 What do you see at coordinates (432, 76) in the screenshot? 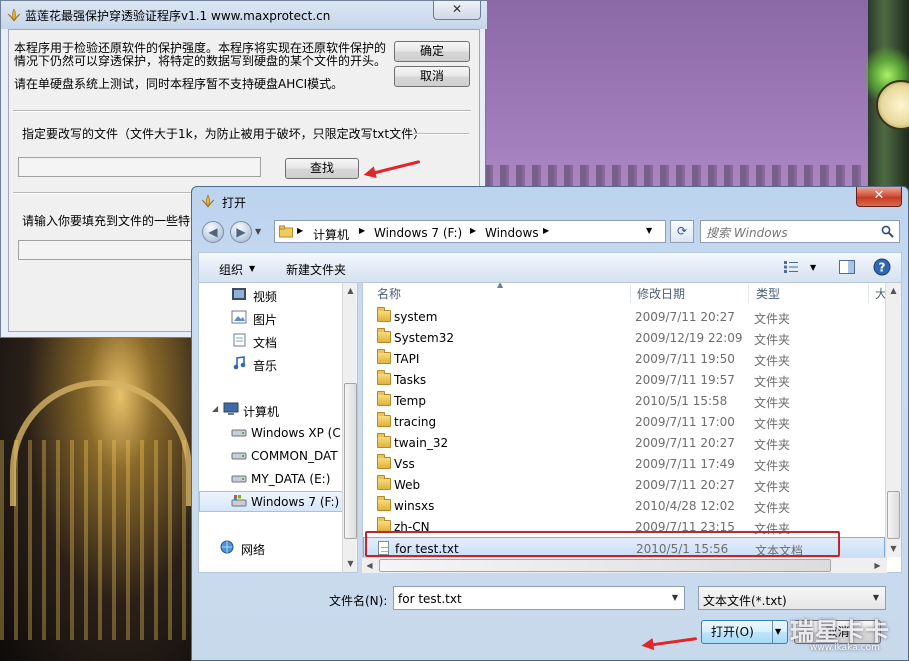
I see `cancel-button: 取消` at bounding box center [432, 76].